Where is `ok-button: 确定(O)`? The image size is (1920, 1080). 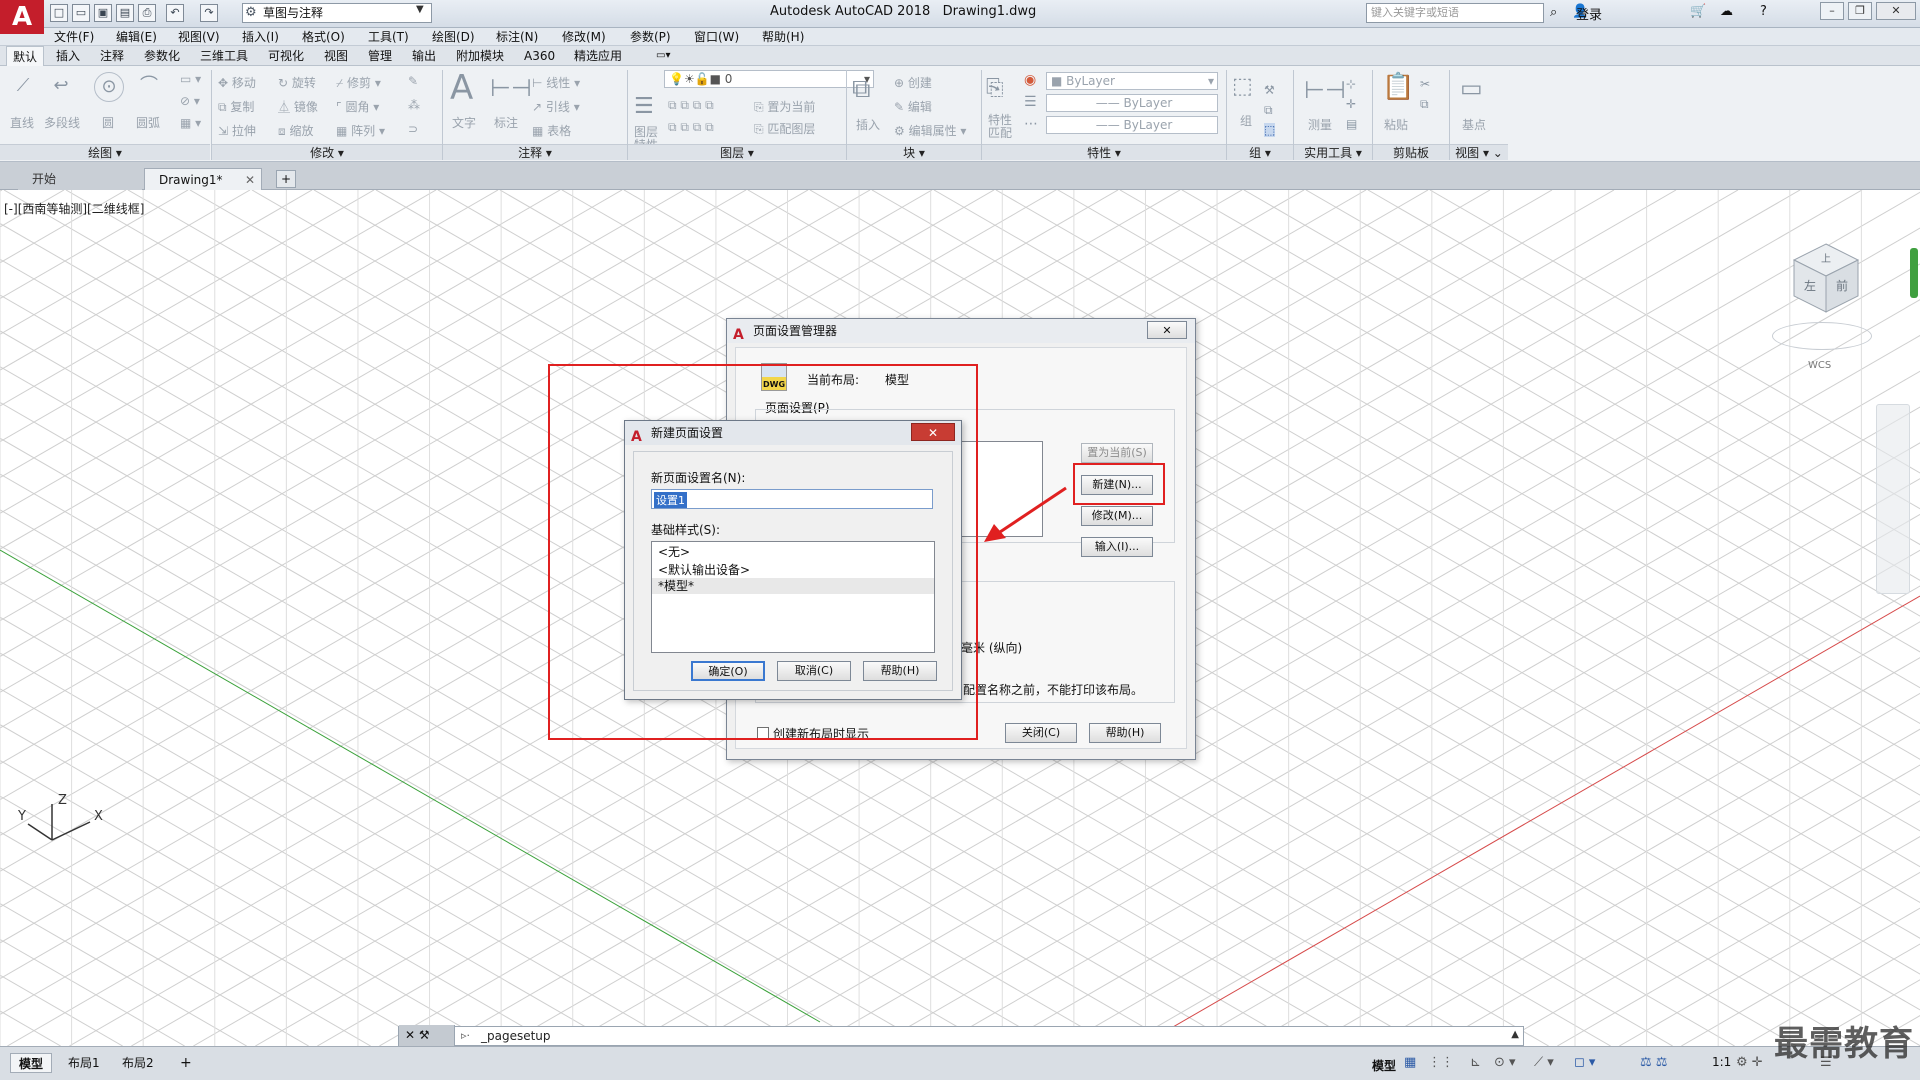 ok-button: 确定(O) is located at coordinates (728, 671).